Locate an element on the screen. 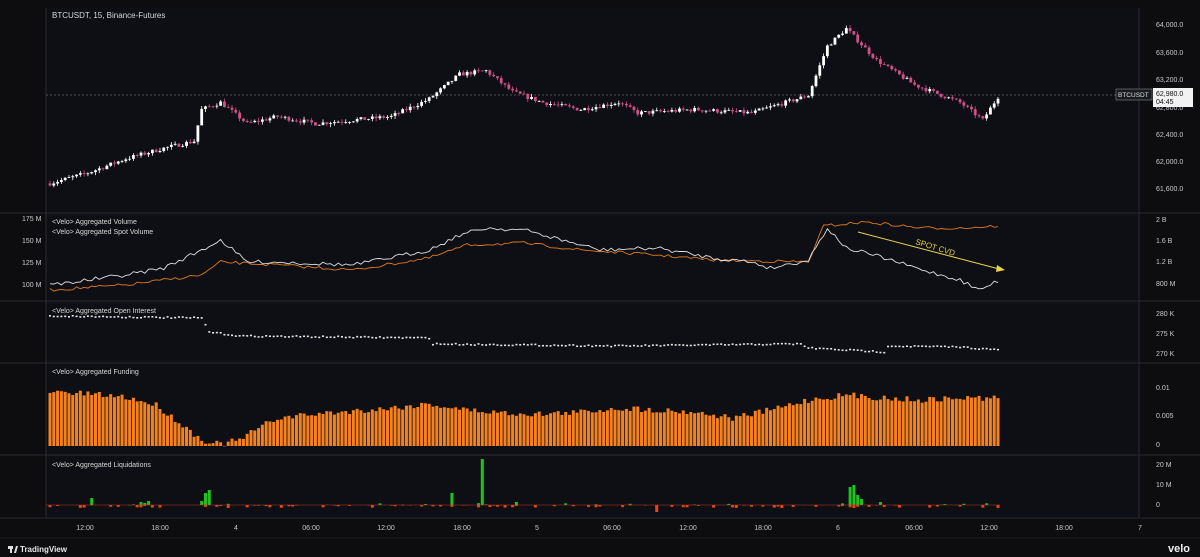 The image size is (1200, 557). time-tick: 06:00 is located at coordinates (311, 528).